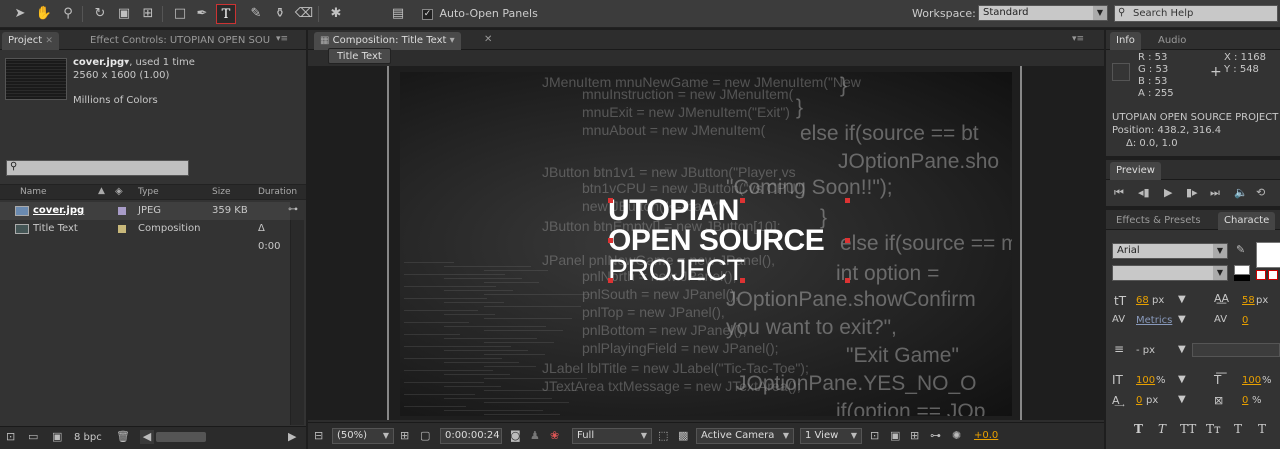 This screenshot has width=1280, height=449. What do you see at coordinates (226, 14) in the screenshot?
I see `text-tool-icon: T` at bounding box center [226, 14].